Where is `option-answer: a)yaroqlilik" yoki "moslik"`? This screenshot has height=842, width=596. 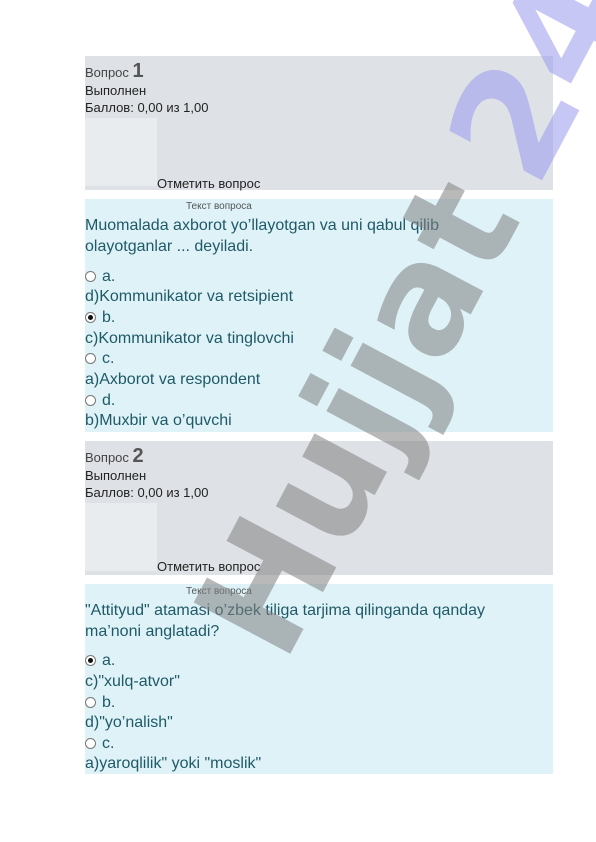
option-answer: a)yaroqlilik" yoki "moslik" is located at coordinates (173, 763).